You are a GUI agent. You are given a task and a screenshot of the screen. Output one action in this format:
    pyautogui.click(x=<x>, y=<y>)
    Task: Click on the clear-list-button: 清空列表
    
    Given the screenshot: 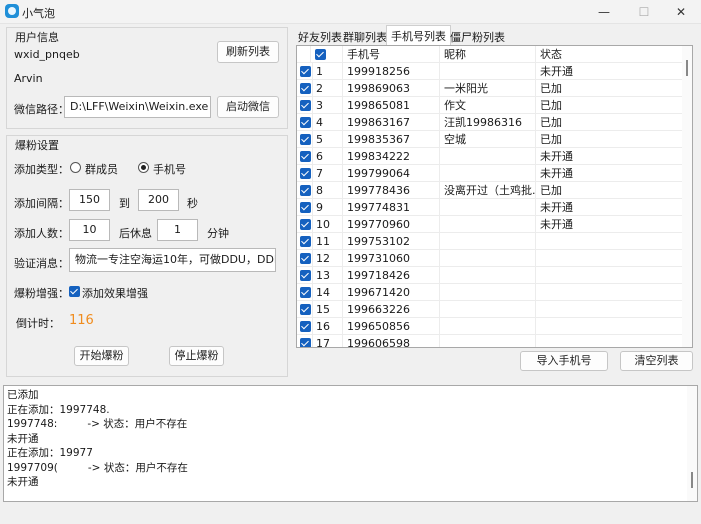 What is the action you would take?
    pyautogui.click(x=656, y=361)
    